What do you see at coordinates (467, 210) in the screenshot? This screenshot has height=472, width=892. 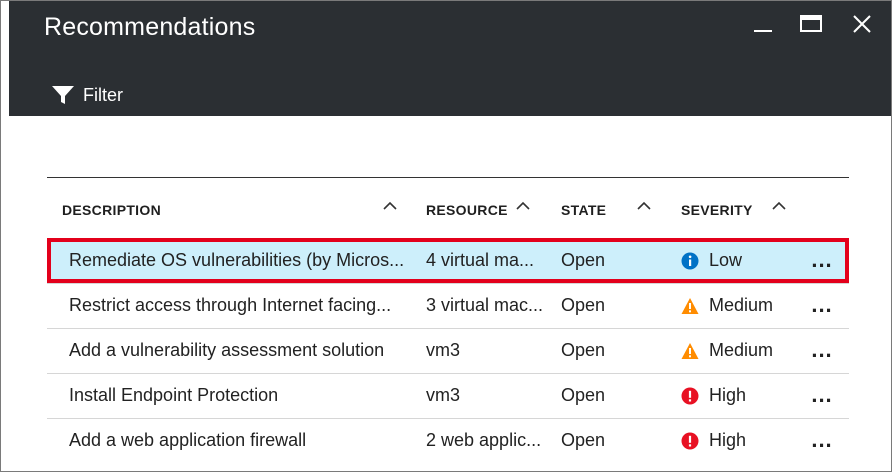 I see `column-header-resource: RESOURCE` at bounding box center [467, 210].